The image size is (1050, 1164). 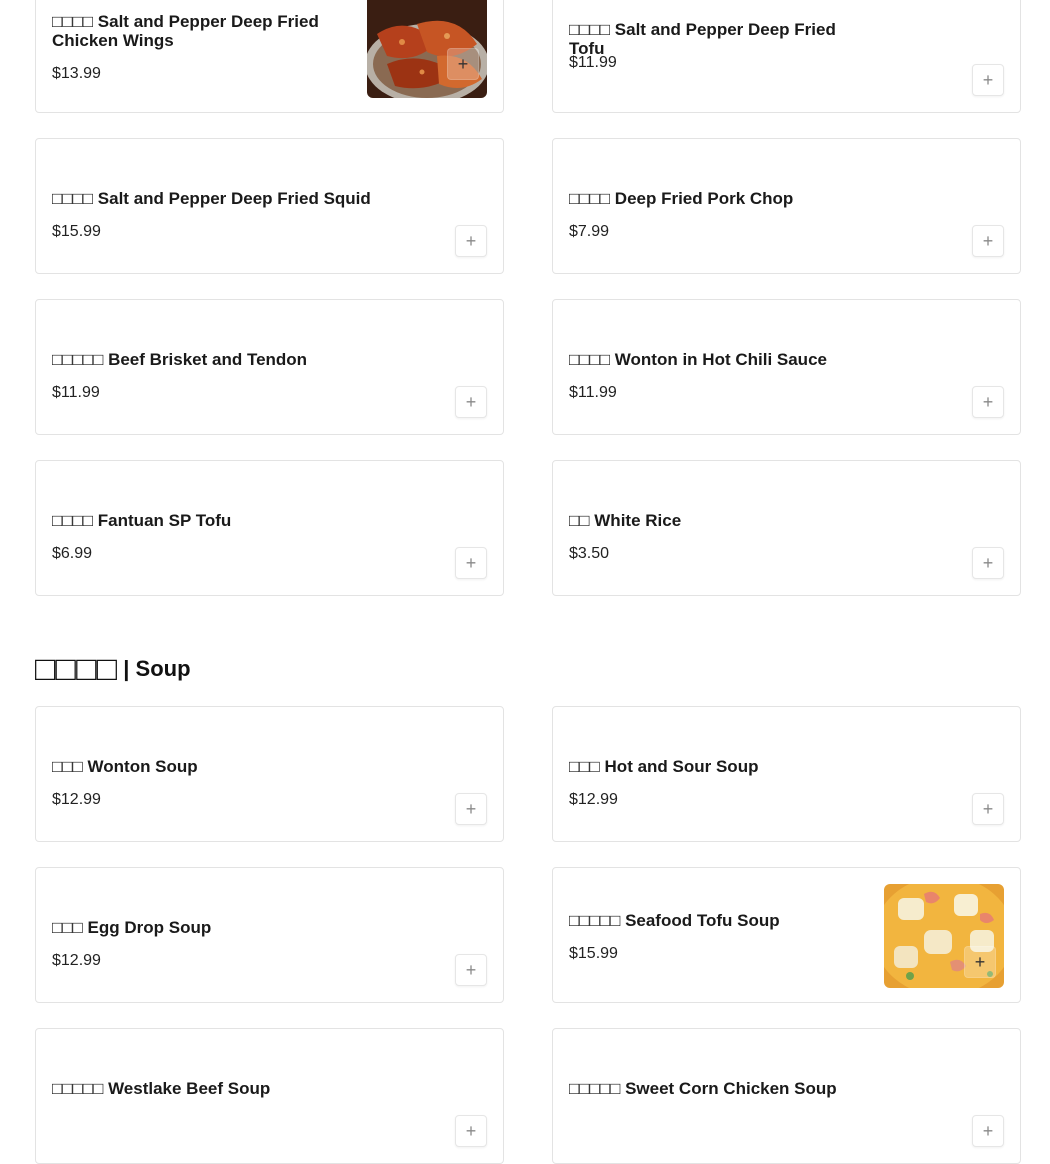 I want to click on chicken-wings-image: +, so click(x=427, y=49).